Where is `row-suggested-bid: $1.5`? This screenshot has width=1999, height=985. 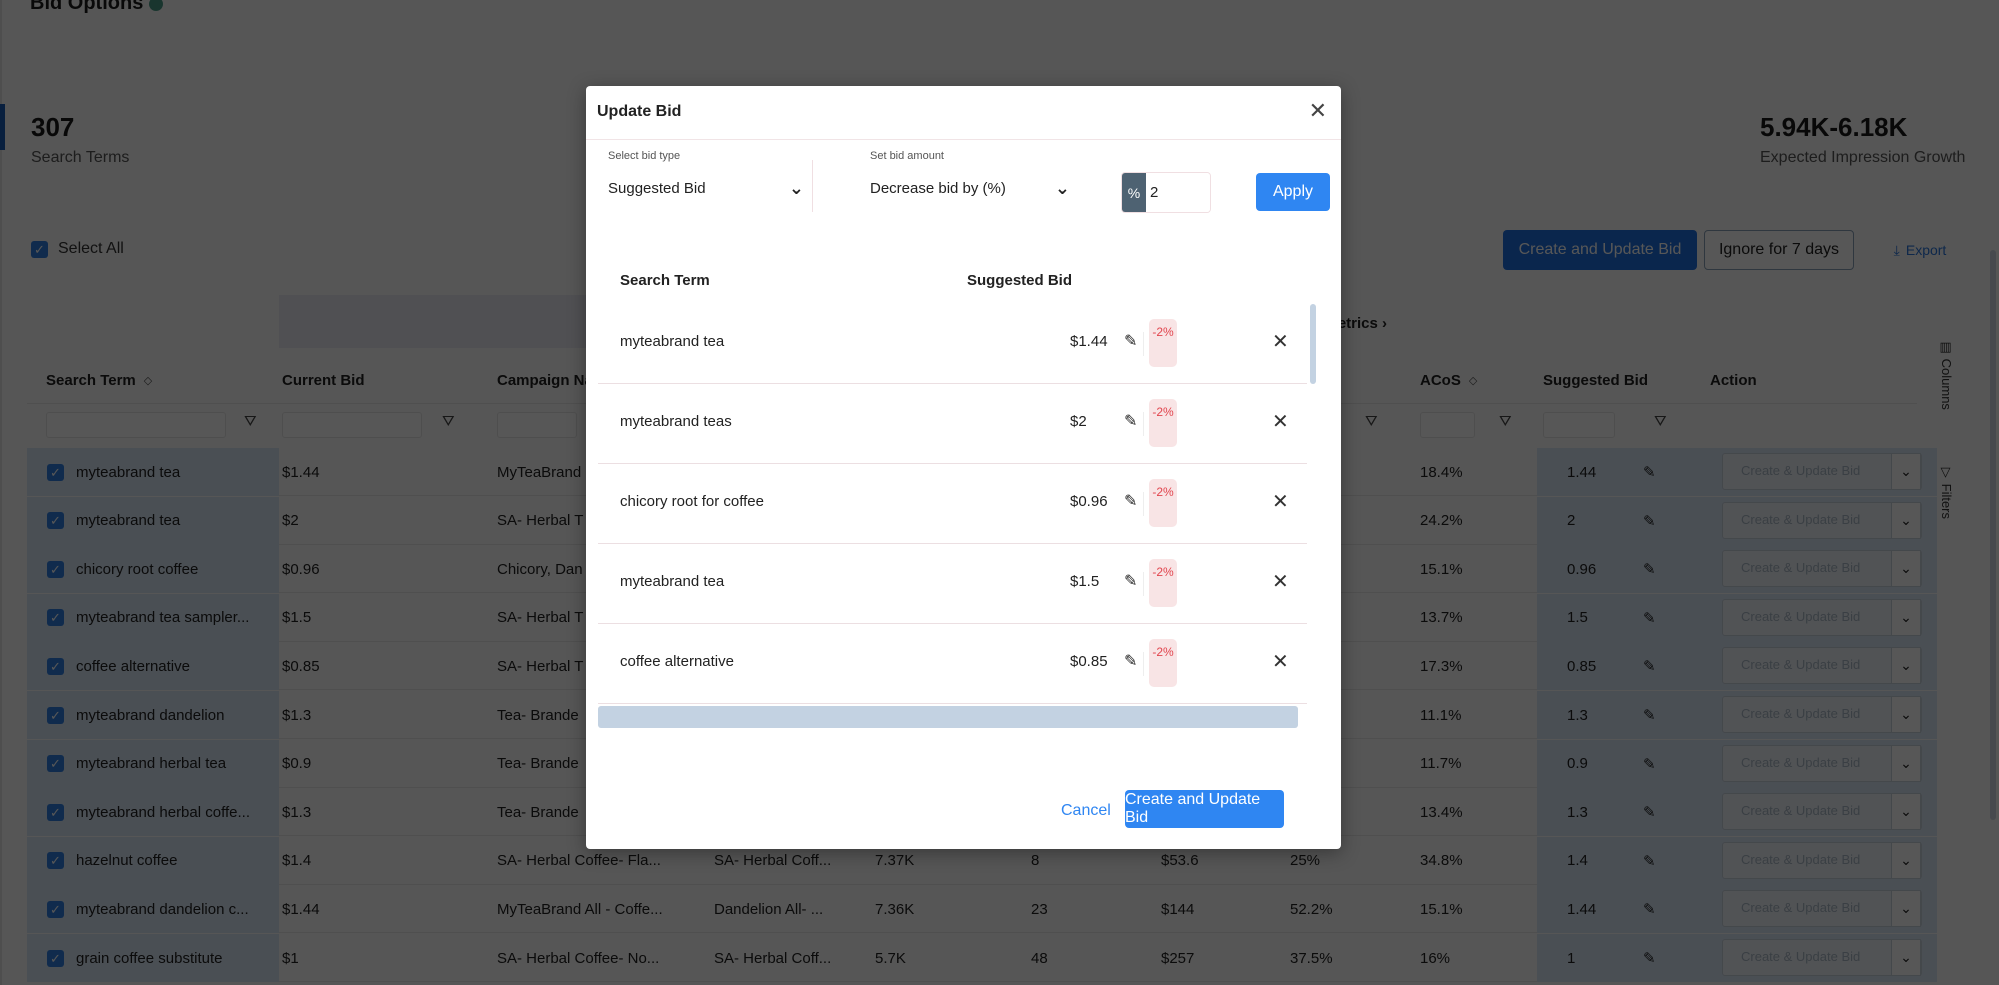
row-suggested-bid: $1.5 is located at coordinates (1085, 581).